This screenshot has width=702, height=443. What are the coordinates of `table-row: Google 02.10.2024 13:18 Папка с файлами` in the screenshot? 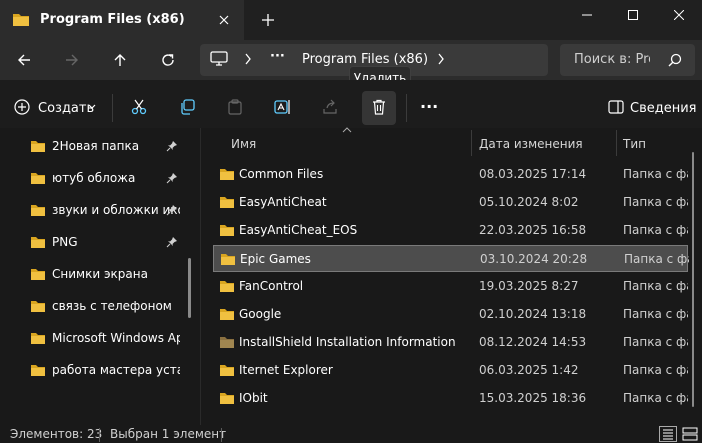 It's located at (450, 314).